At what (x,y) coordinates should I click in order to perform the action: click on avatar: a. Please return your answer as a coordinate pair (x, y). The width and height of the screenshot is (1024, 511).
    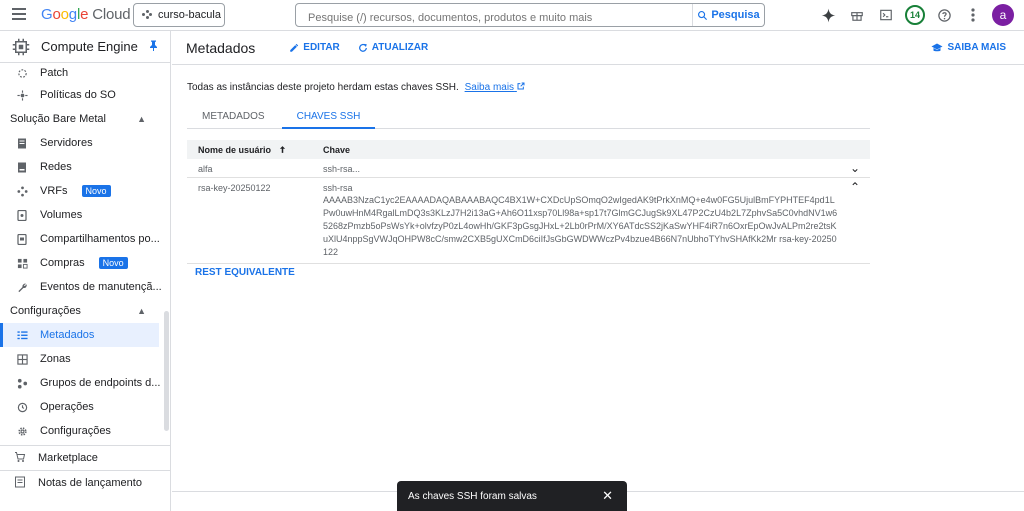
    Looking at the image, I should click on (1003, 15).